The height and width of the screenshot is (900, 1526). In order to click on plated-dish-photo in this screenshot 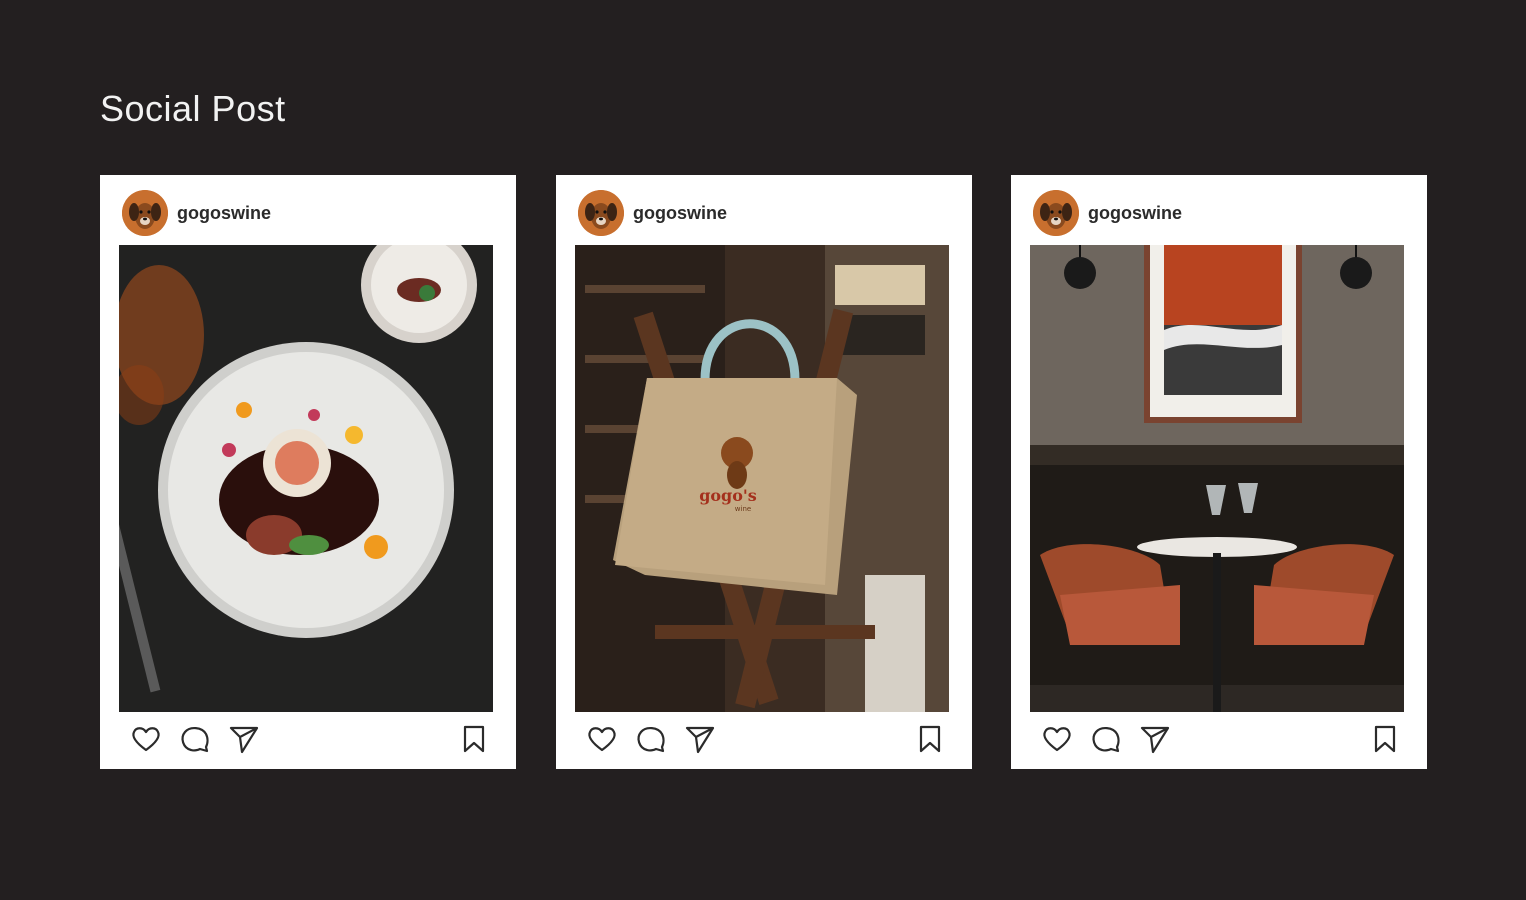, I will do `click(306, 478)`.